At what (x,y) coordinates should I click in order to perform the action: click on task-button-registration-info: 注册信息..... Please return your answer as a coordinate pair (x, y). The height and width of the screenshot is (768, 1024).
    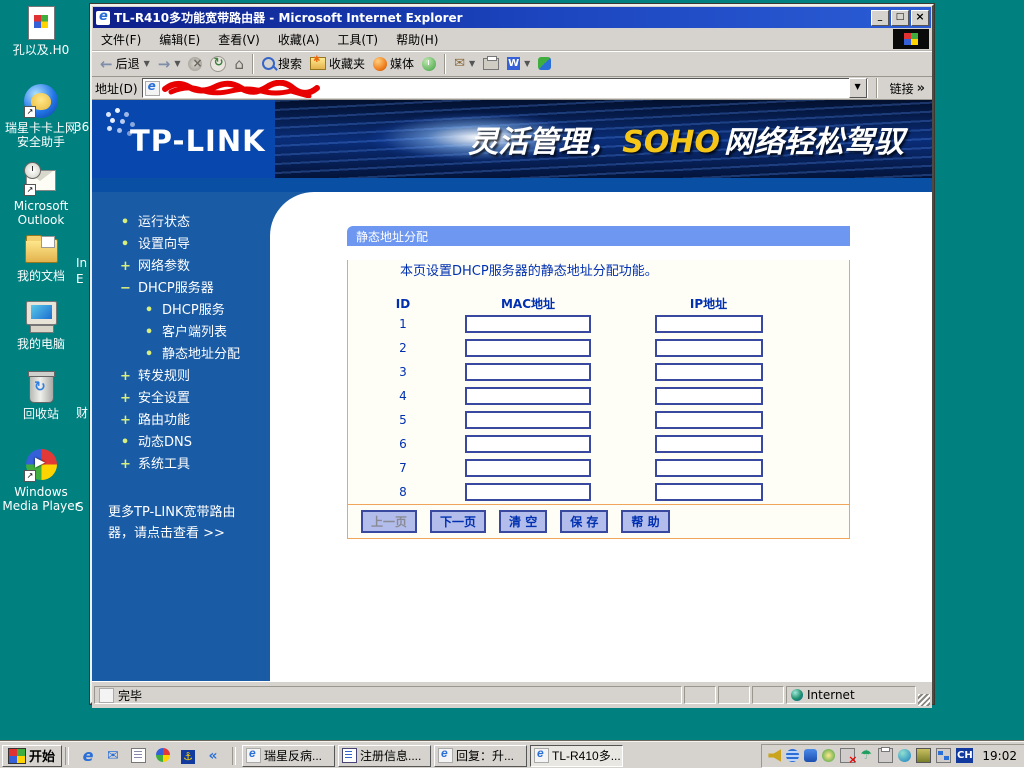
    Looking at the image, I should click on (385, 755).